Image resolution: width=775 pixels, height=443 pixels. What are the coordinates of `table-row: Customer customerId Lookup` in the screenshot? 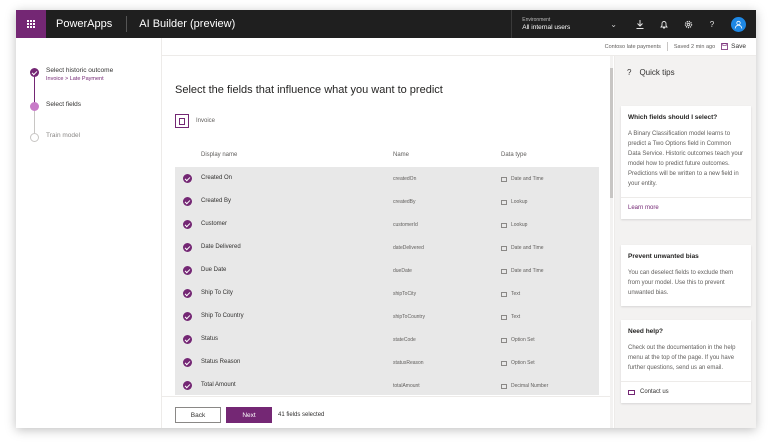 It's located at (387, 224).